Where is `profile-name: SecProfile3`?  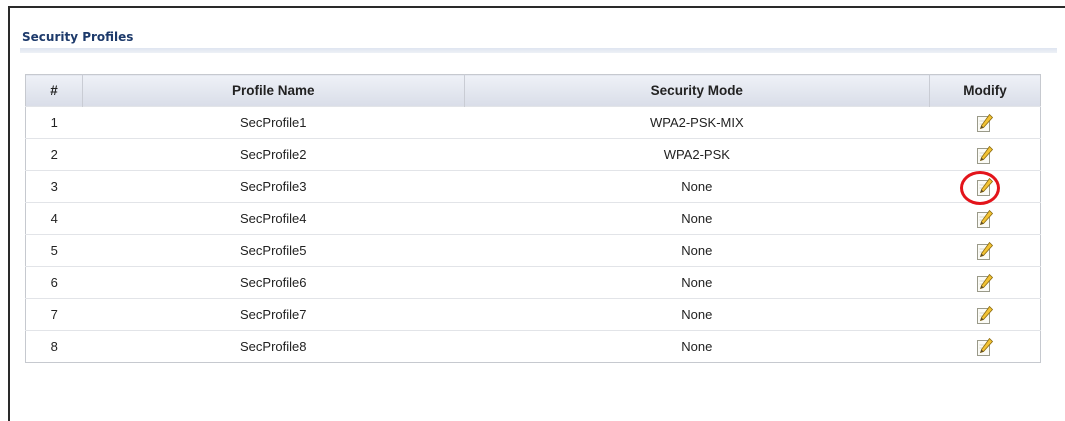 profile-name: SecProfile3 is located at coordinates (273, 186).